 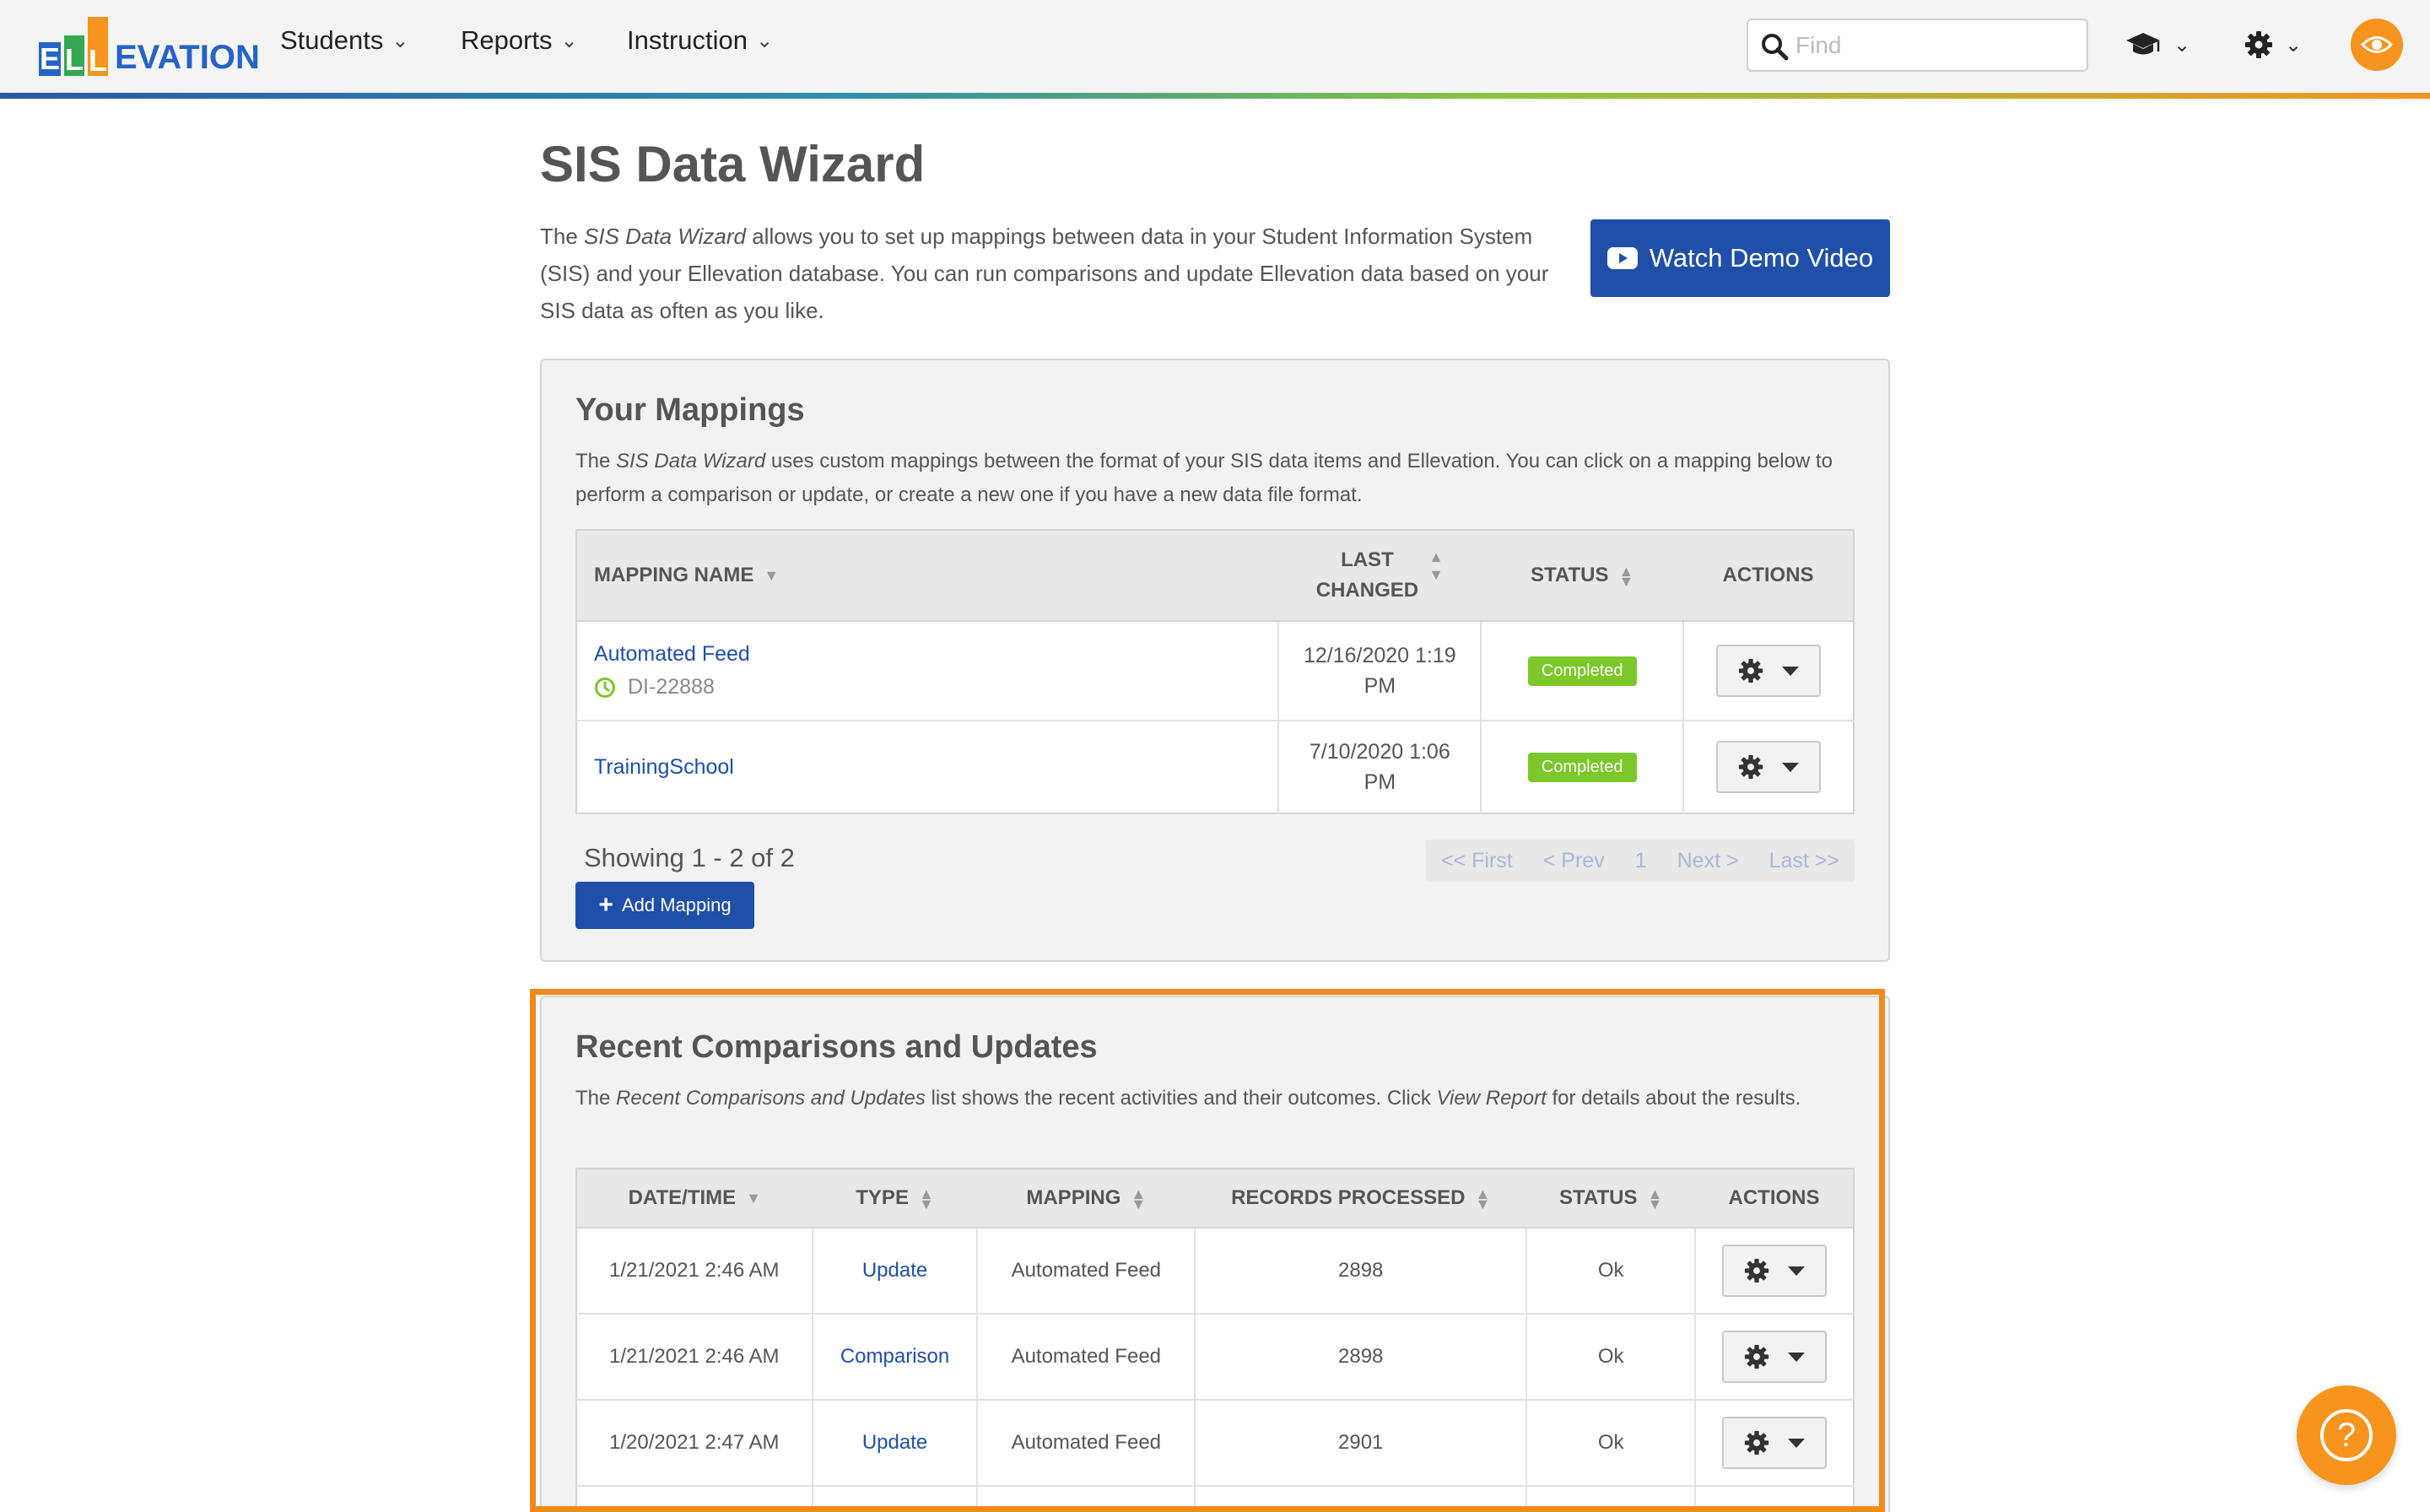 What do you see at coordinates (1367, 559) in the screenshot?
I see `col-last-changed-line1: Last` at bounding box center [1367, 559].